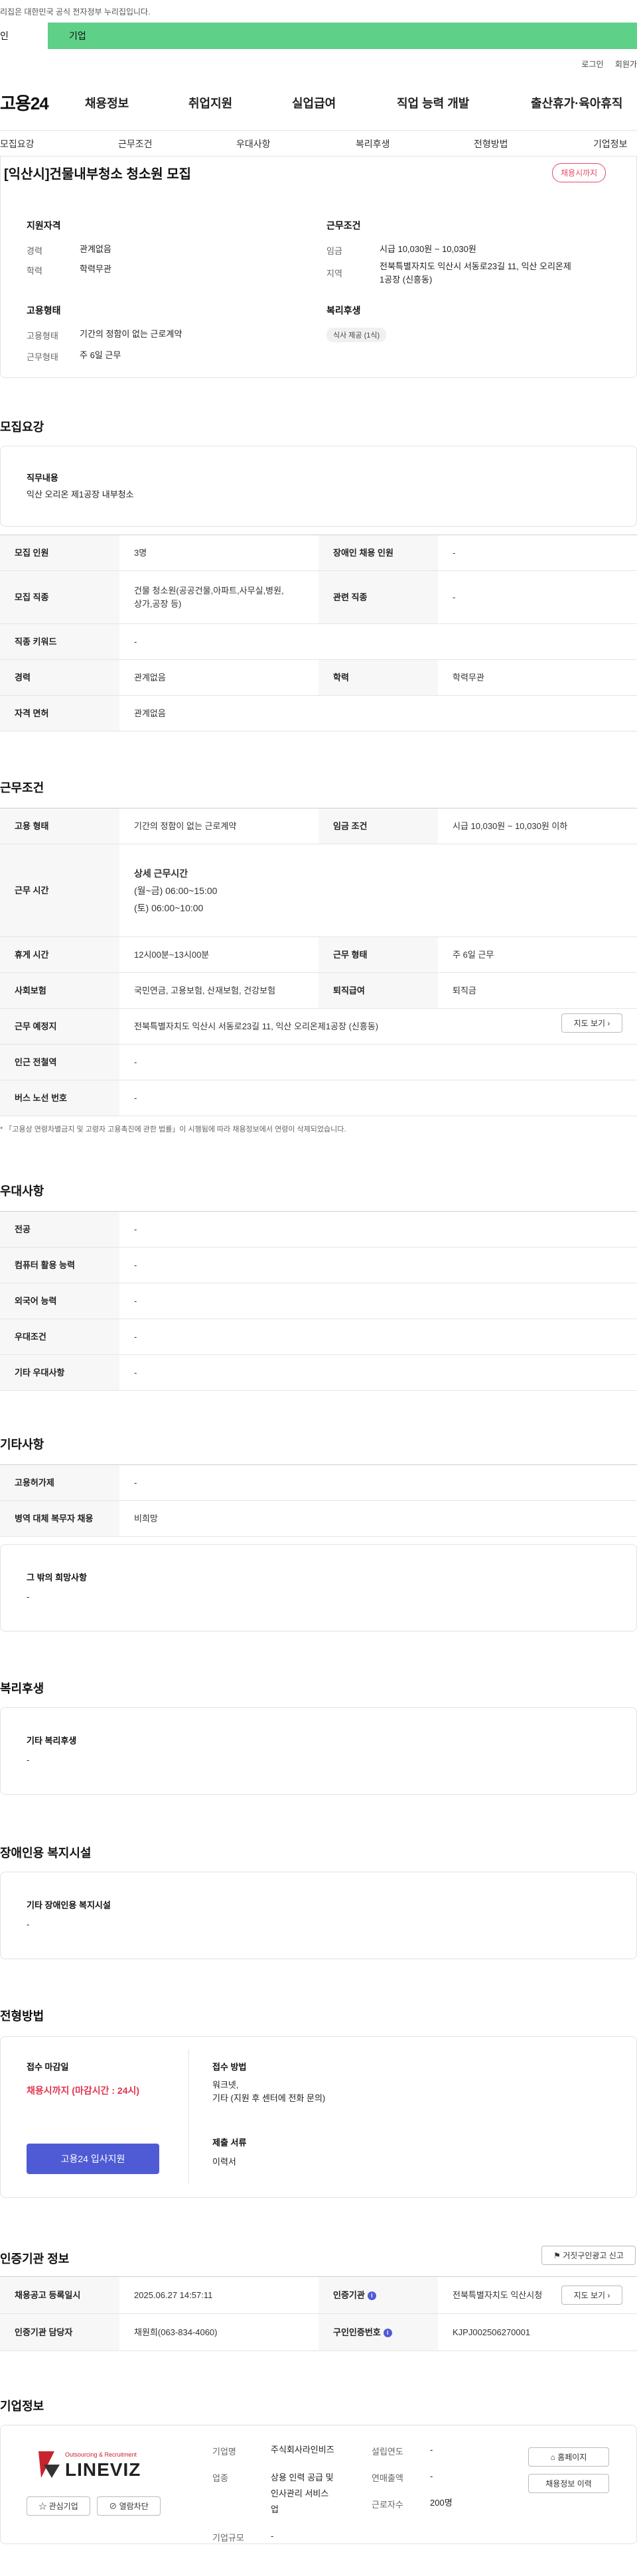 This screenshot has width=637, height=2576. I want to click on language-key: 외국어 능력, so click(60, 1301).